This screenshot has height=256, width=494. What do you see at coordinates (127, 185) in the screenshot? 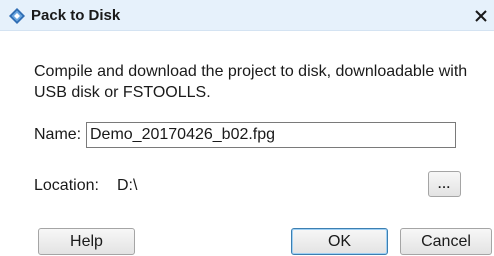
I see `location-value: D:\` at bounding box center [127, 185].